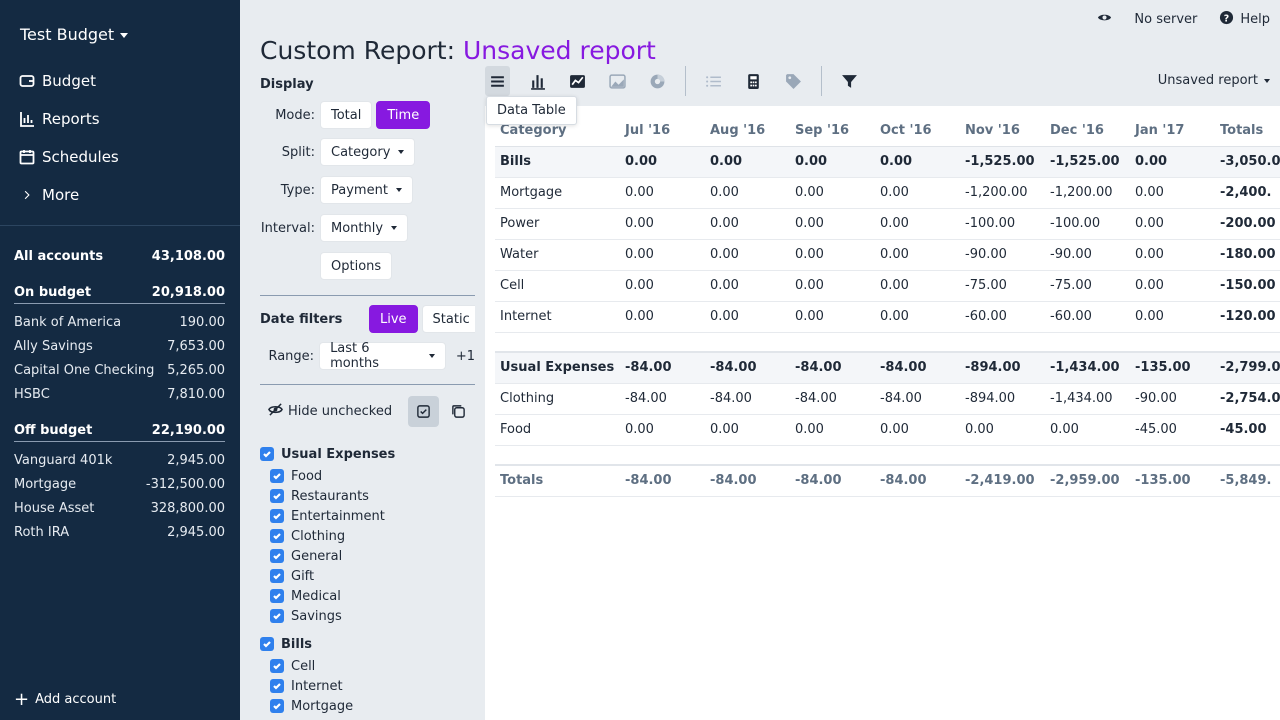  Describe the element at coordinates (32, 394) in the screenshot. I see `account-name: HSBC` at that location.